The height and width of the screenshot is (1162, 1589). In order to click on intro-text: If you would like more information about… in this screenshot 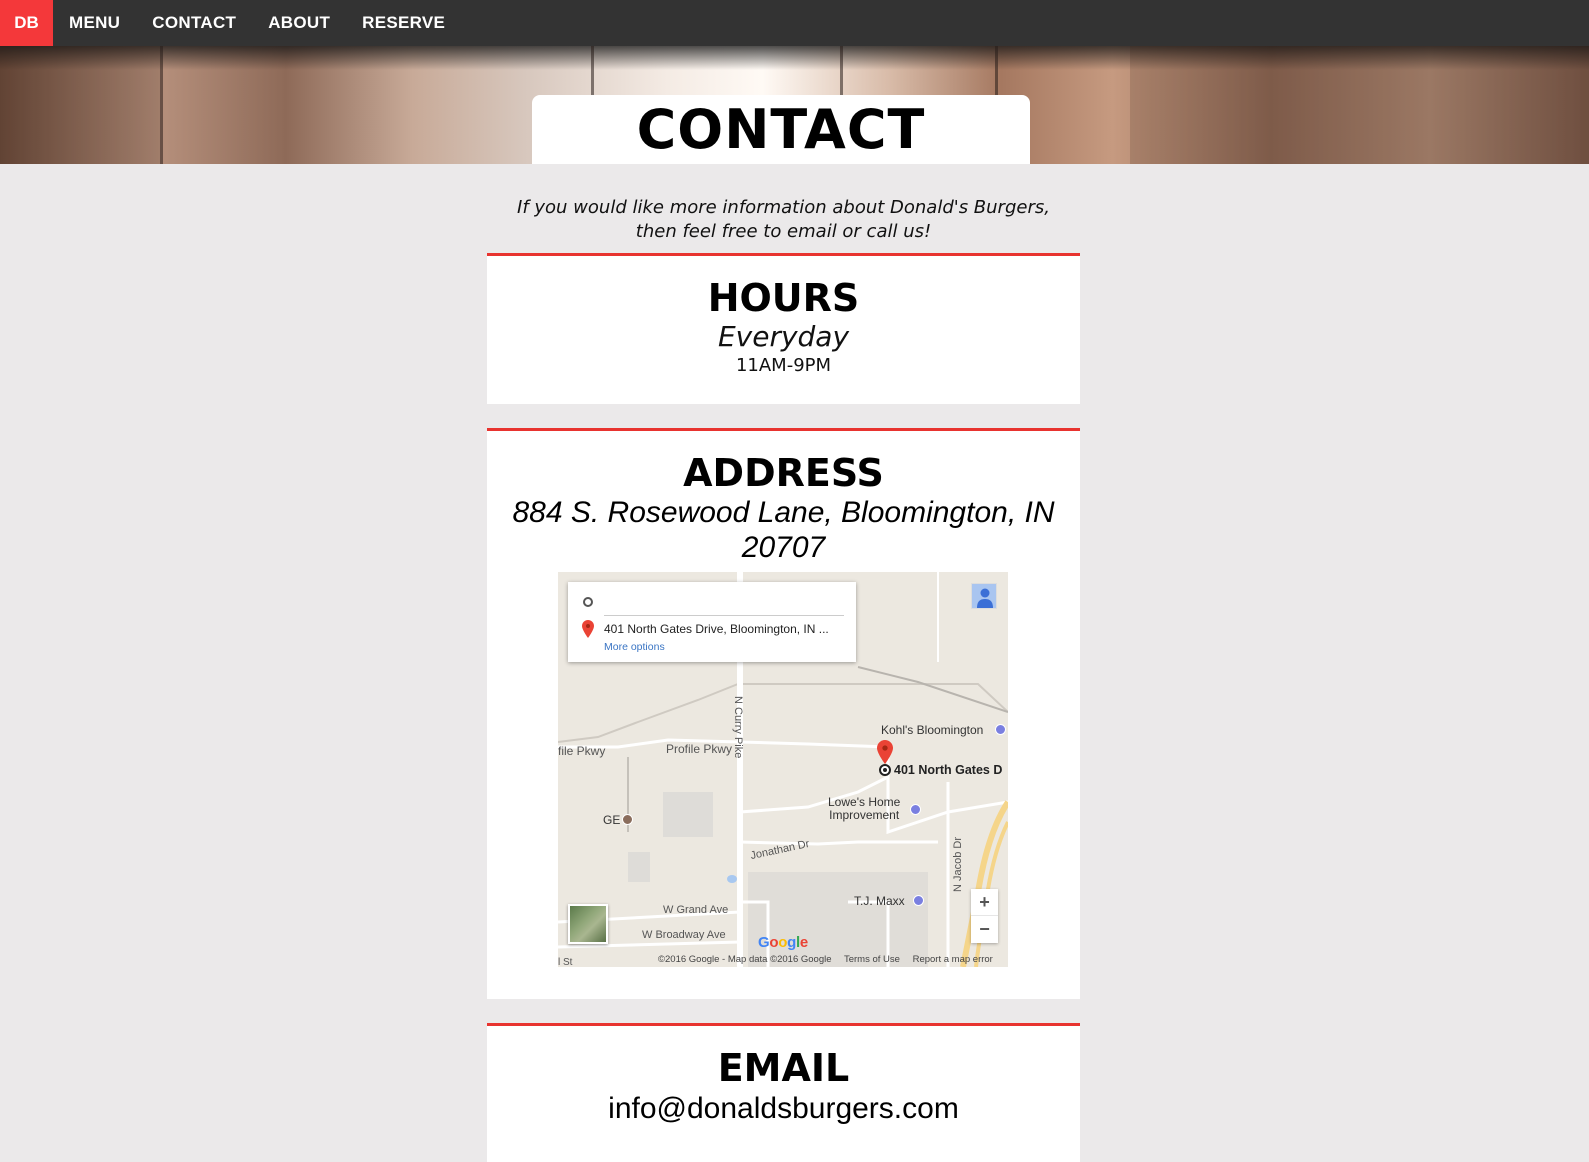, I will do `click(783, 220)`.